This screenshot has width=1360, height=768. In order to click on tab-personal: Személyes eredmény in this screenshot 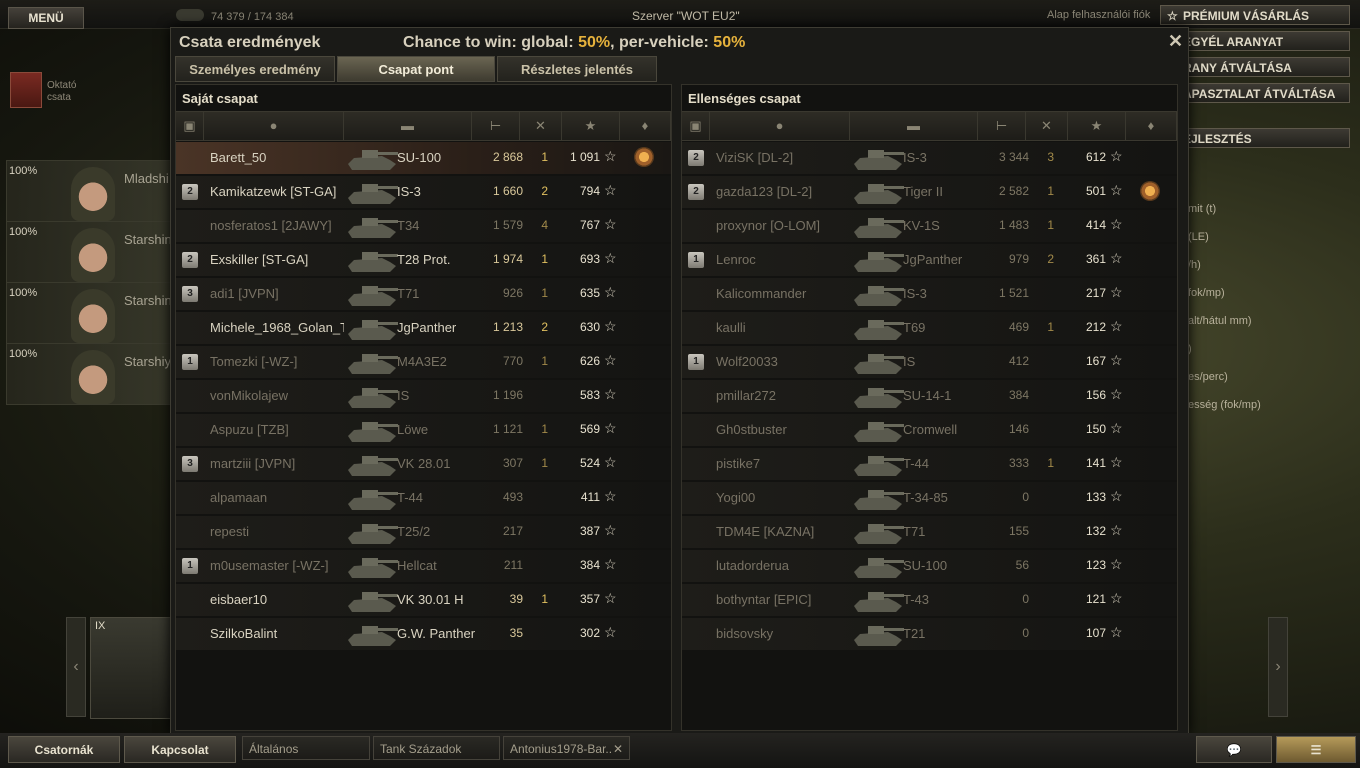, I will do `click(255, 69)`.